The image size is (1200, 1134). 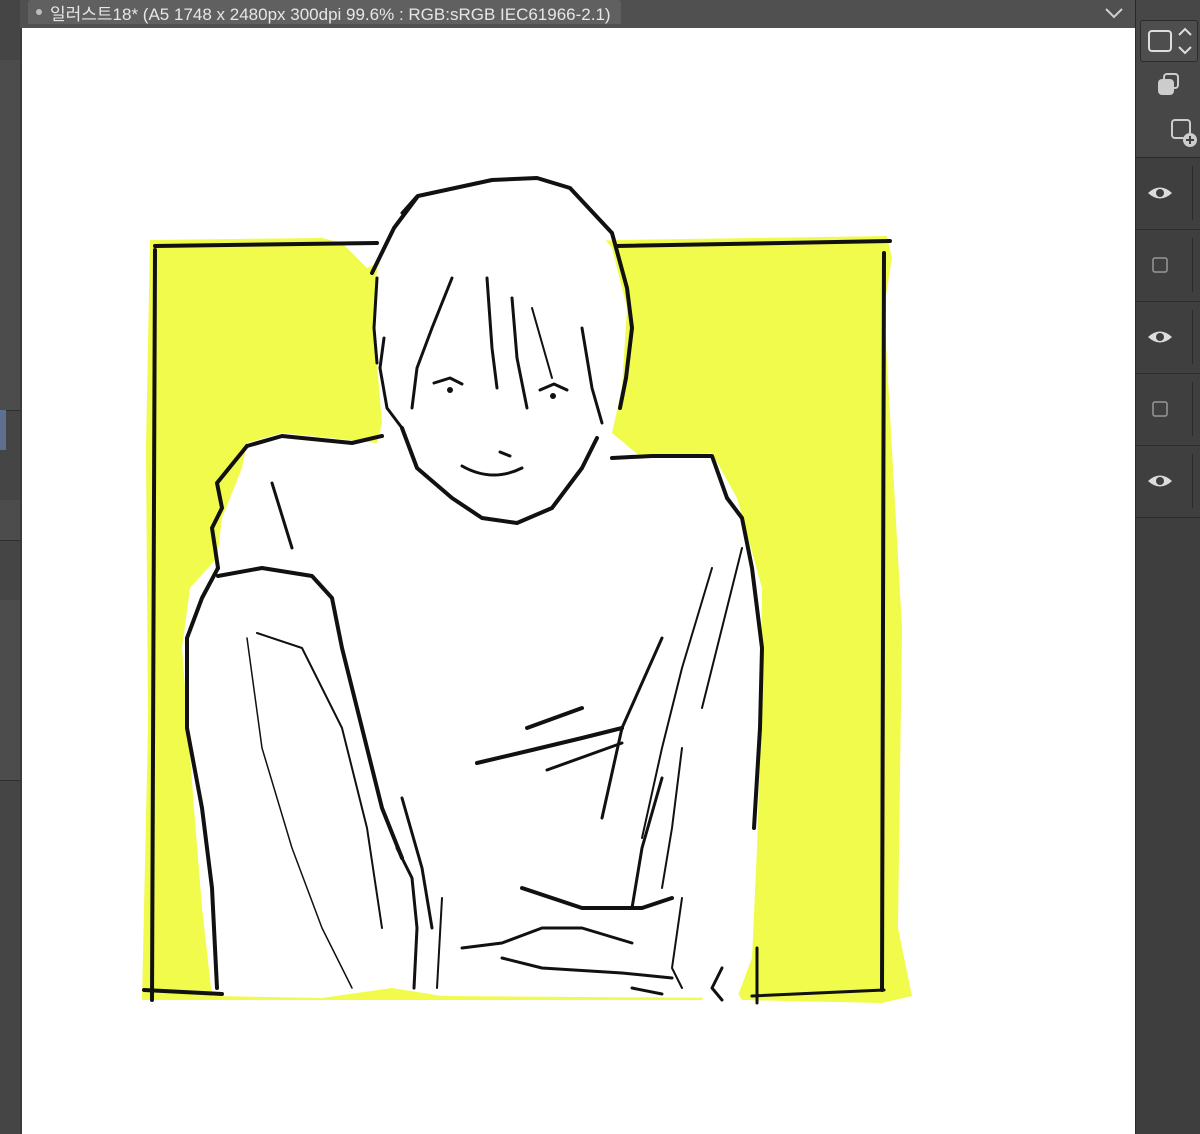 I want to click on add-layer-icon, so click(x=1183, y=132).